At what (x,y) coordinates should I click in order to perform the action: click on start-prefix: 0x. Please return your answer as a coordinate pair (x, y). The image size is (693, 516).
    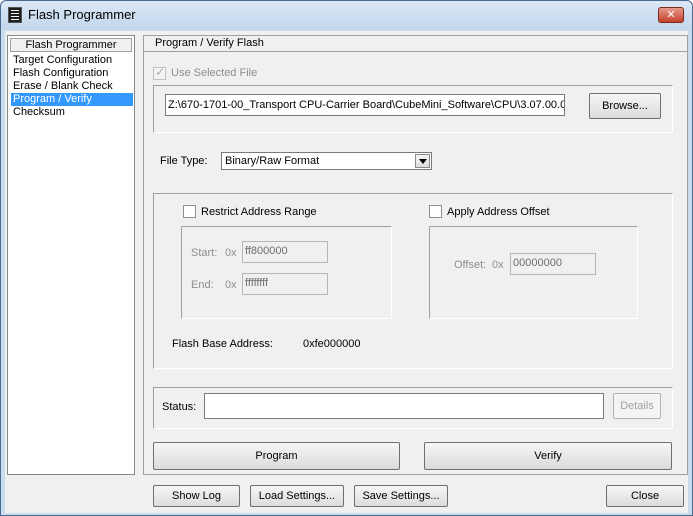
    Looking at the image, I should click on (231, 253).